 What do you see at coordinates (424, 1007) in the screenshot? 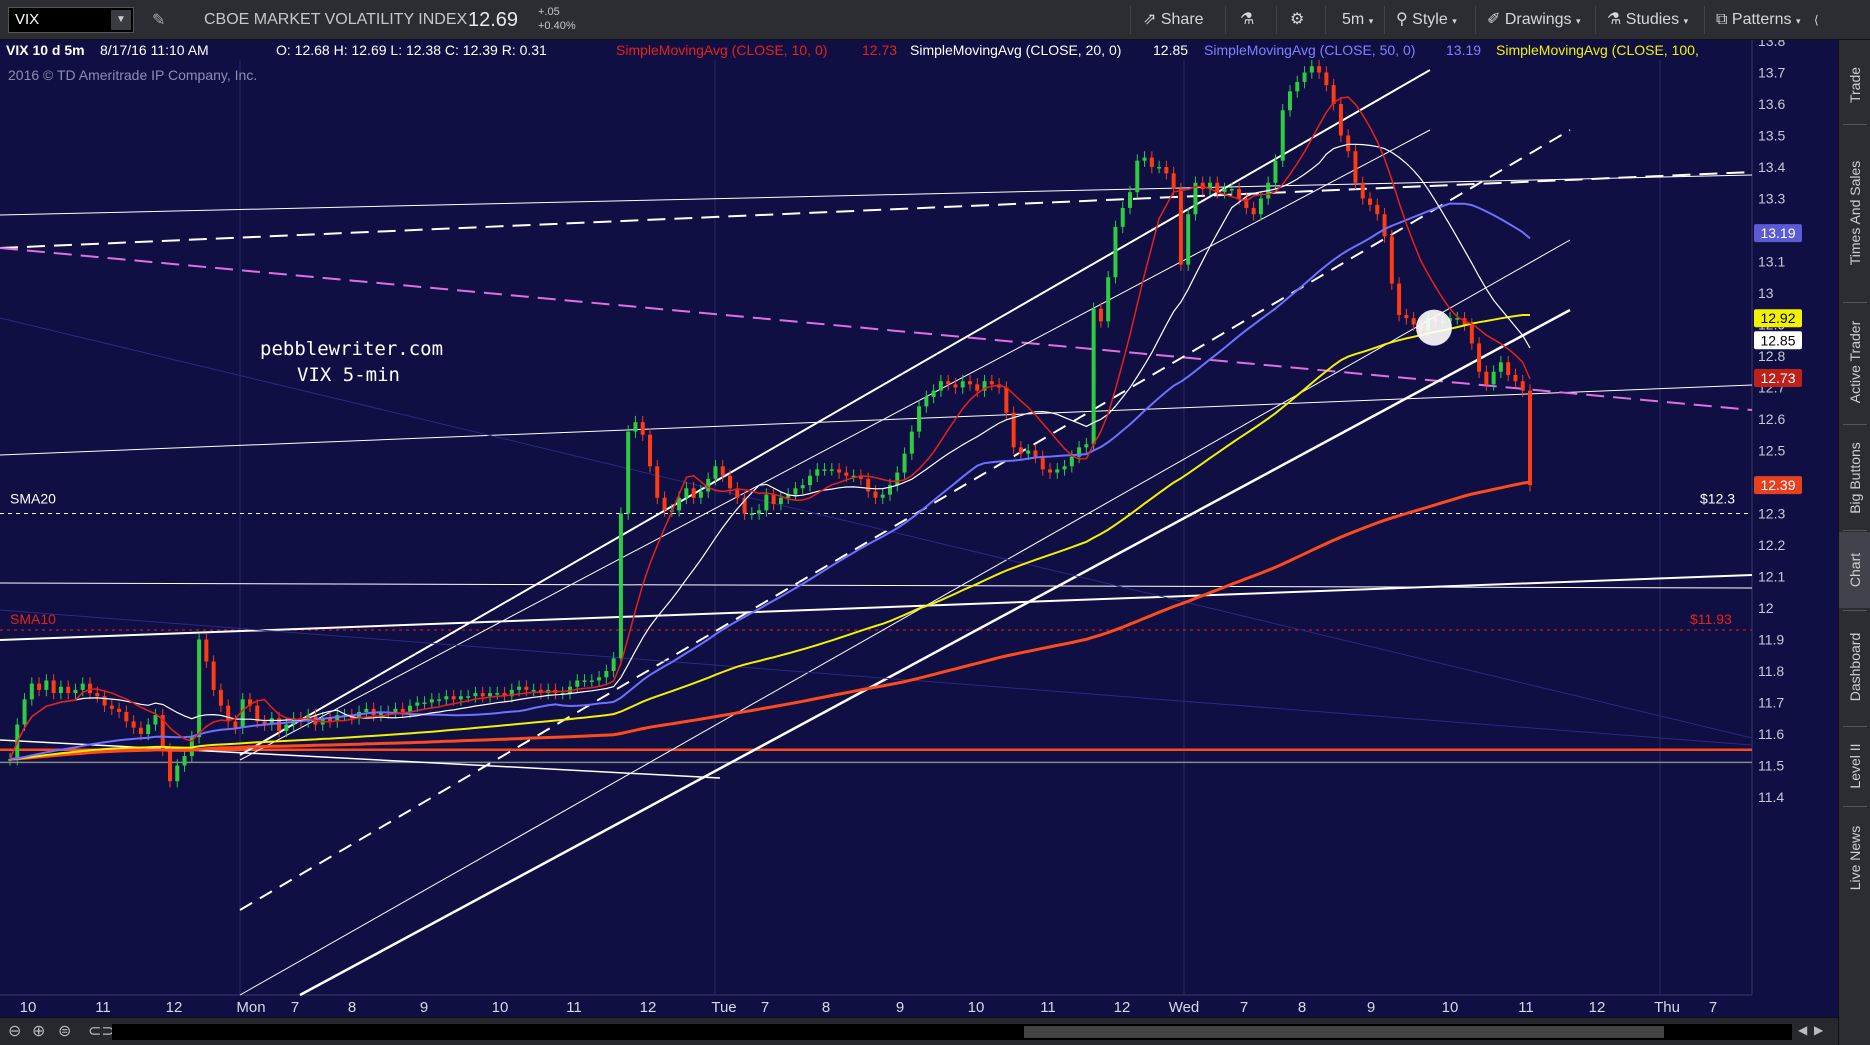
I see `x-tick-label: 9` at bounding box center [424, 1007].